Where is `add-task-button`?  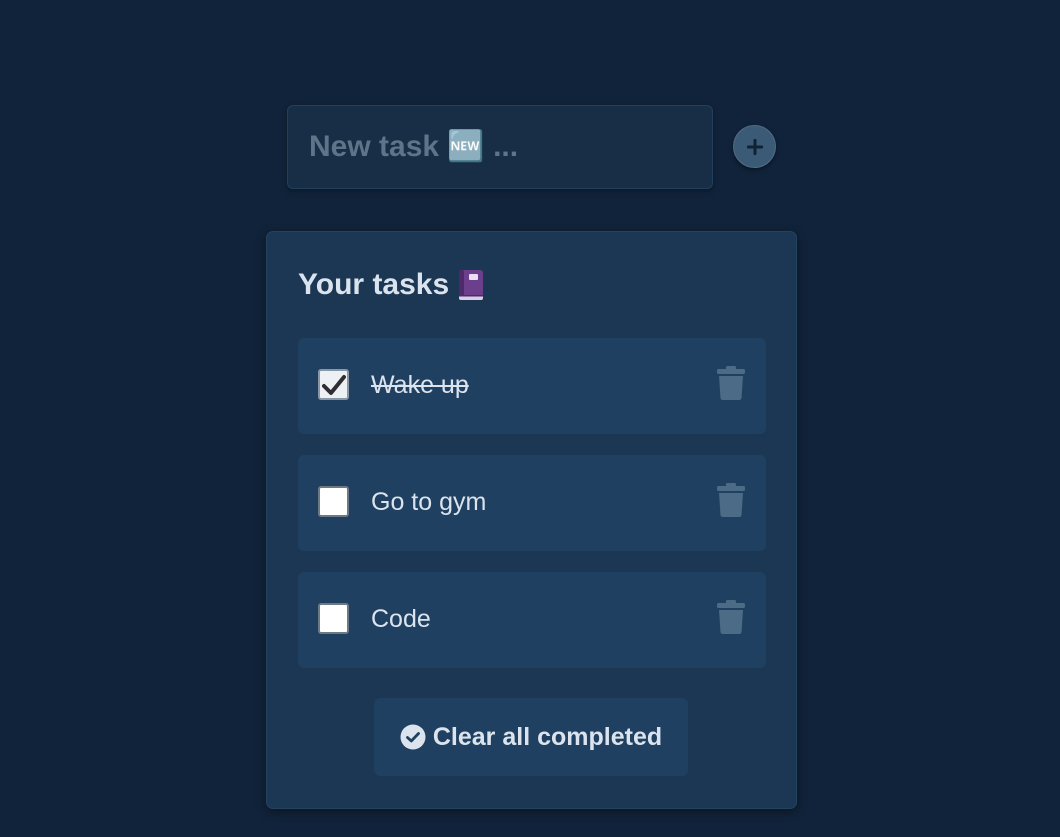
add-task-button is located at coordinates (754, 146).